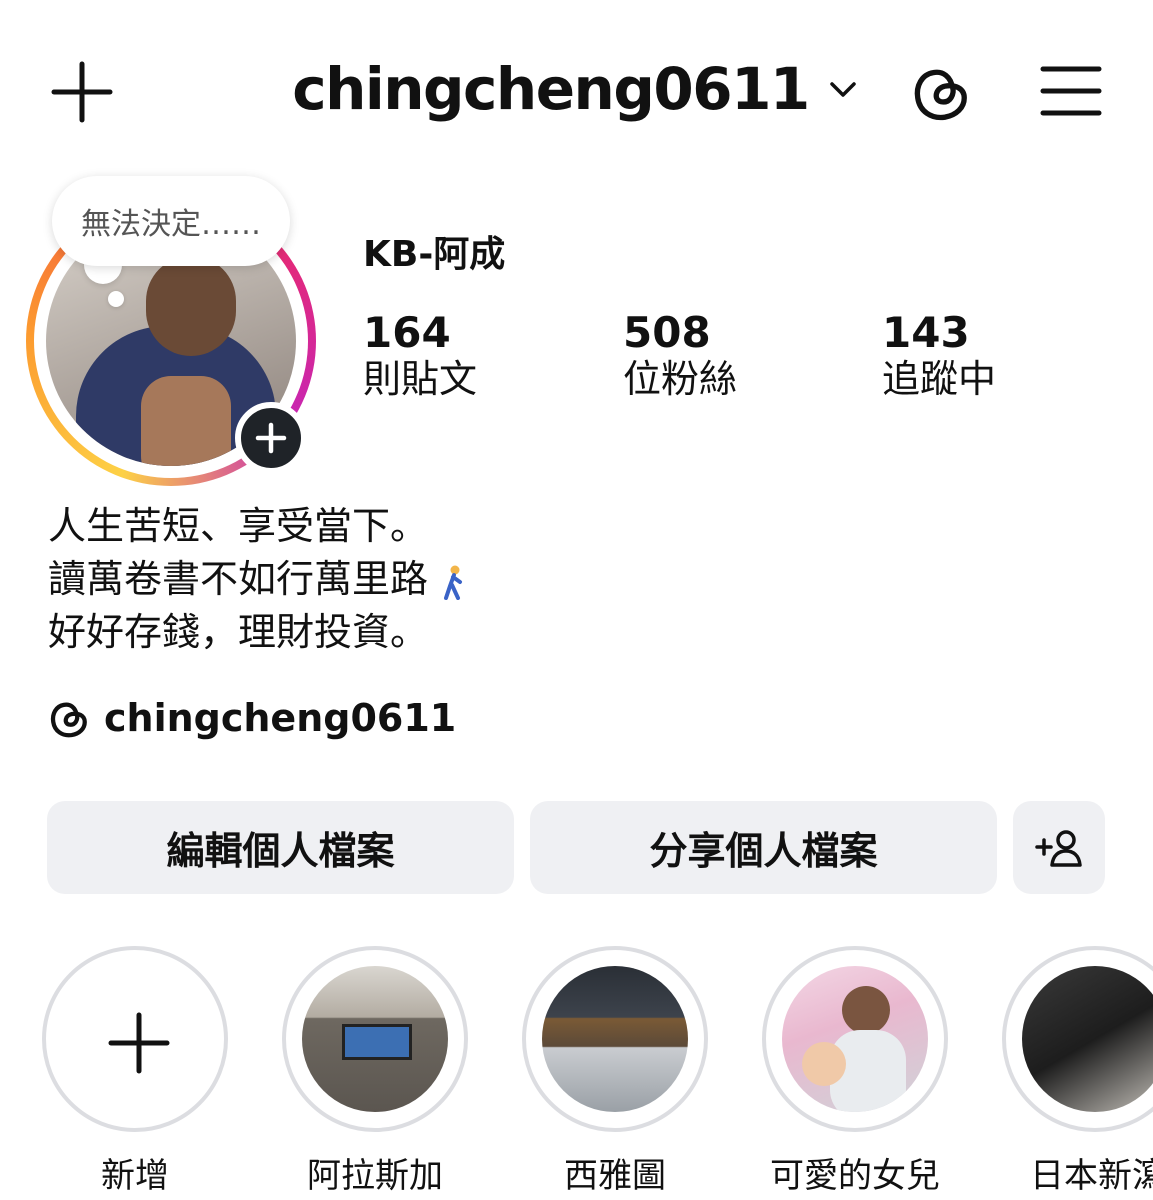 This screenshot has width=1153, height=1200. What do you see at coordinates (939, 379) in the screenshot?
I see `following-label: 追蹤中` at bounding box center [939, 379].